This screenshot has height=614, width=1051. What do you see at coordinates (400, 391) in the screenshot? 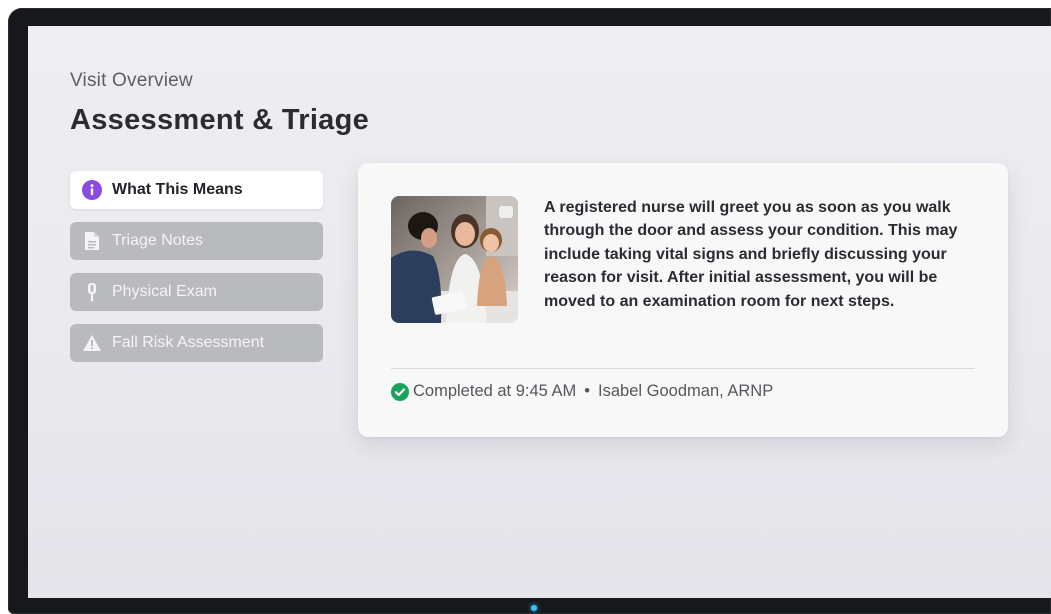
I see `check-circle-icon` at bounding box center [400, 391].